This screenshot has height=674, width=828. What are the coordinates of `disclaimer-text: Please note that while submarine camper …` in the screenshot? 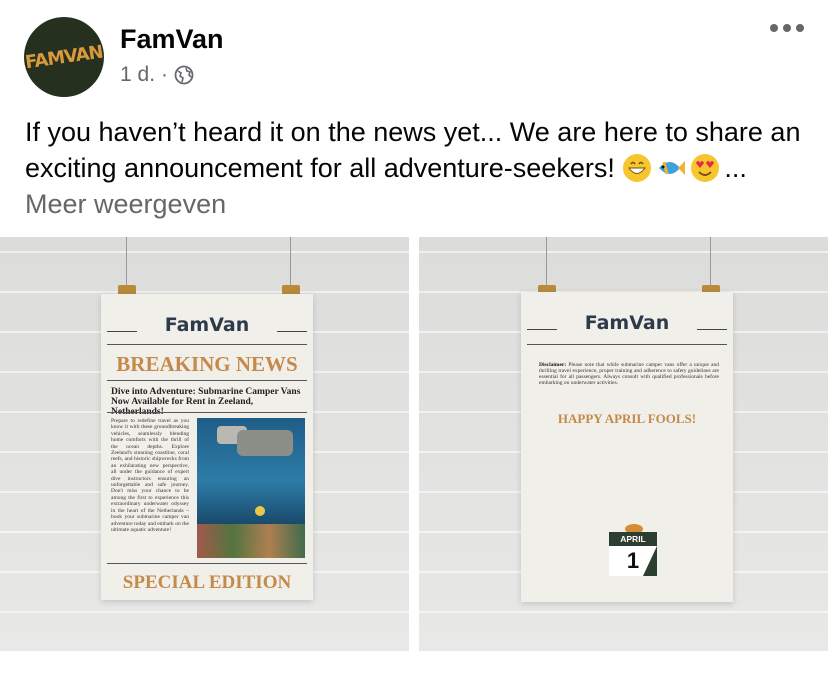 It's located at (629, 374).